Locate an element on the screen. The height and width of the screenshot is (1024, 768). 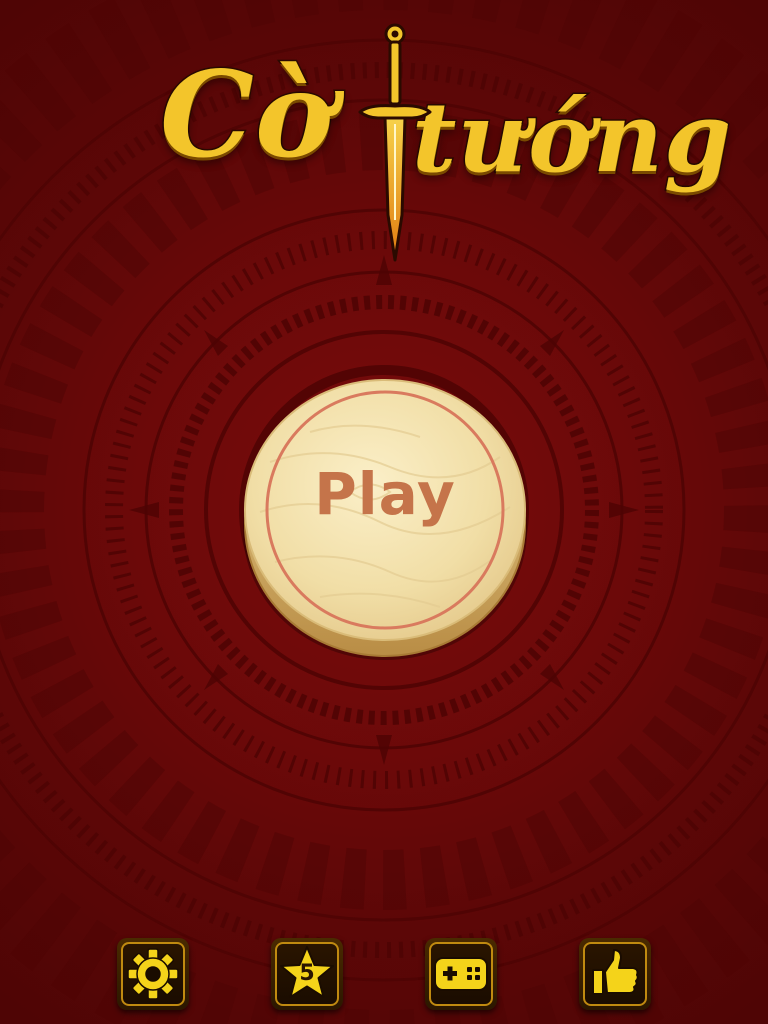
more-games-button-frame is located at coordinates (461, 974).